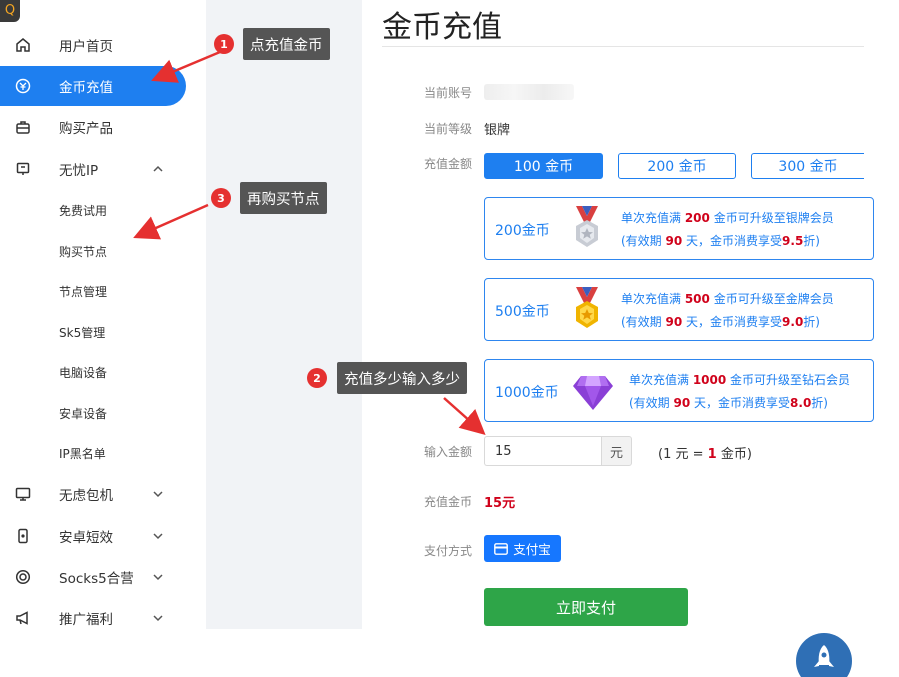 This screenshot has height=677, width=899. What do you see at coordinates (10, 11) in the screenshot?
I see `logo-icon: Q` at bounding box center [10, 11].